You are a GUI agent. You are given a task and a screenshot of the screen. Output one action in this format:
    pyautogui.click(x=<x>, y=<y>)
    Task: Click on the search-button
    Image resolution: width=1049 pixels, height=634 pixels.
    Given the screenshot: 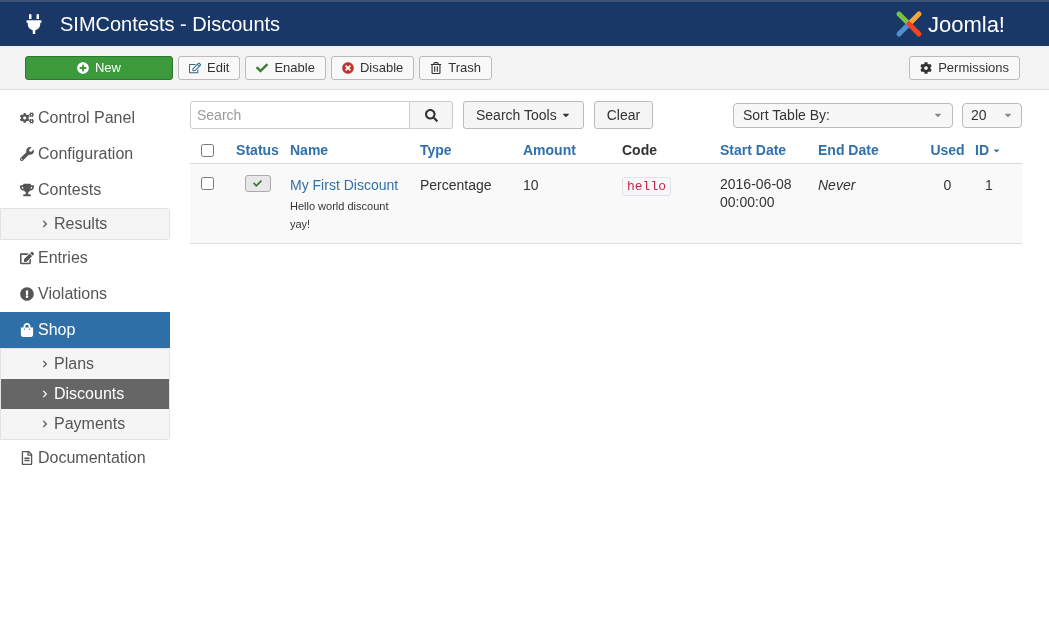 What is the action you would take?
    pyautogui.click(x=431, y=115)
    